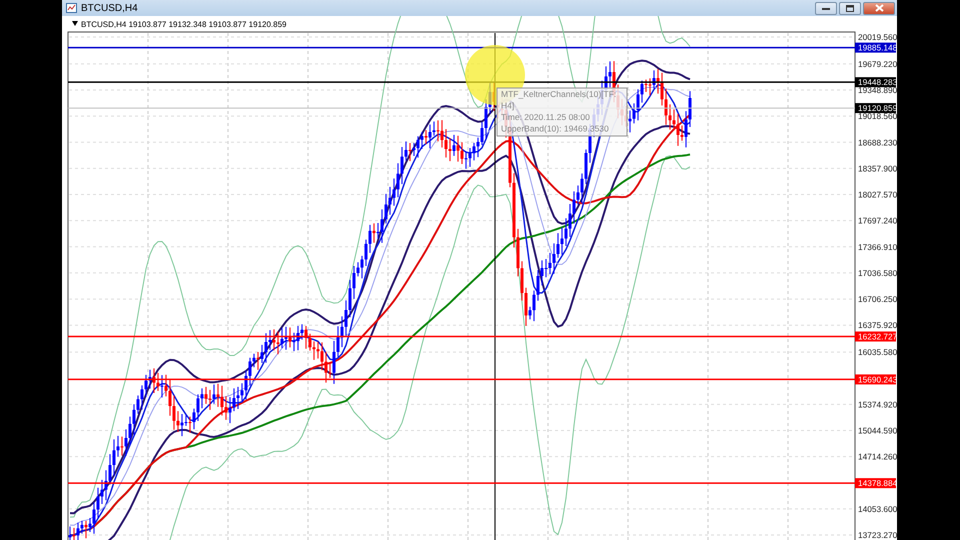  Describe the element at coordinates (876, 379) in the screenshot. I see `price-tag: 15690.243` at that location.